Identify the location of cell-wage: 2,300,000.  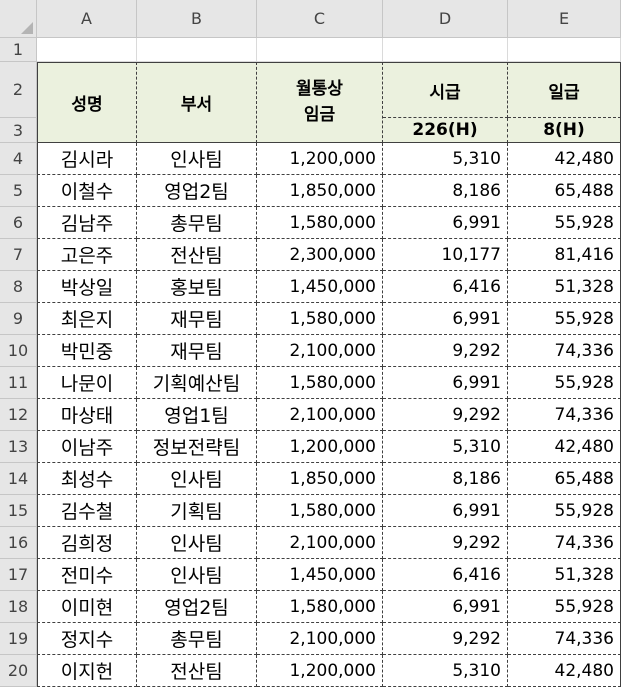
(320, 255).